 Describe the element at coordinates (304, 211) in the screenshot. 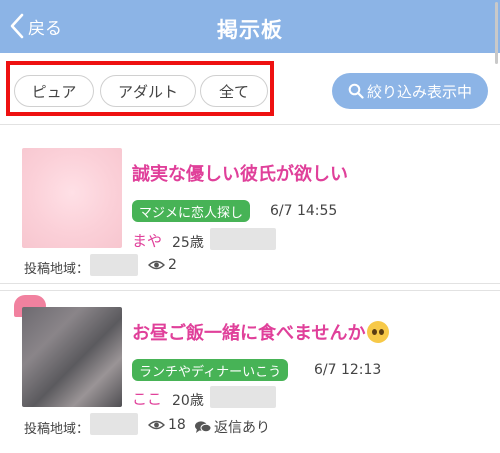

I see `post-date: 6/7 14:55` at that location.